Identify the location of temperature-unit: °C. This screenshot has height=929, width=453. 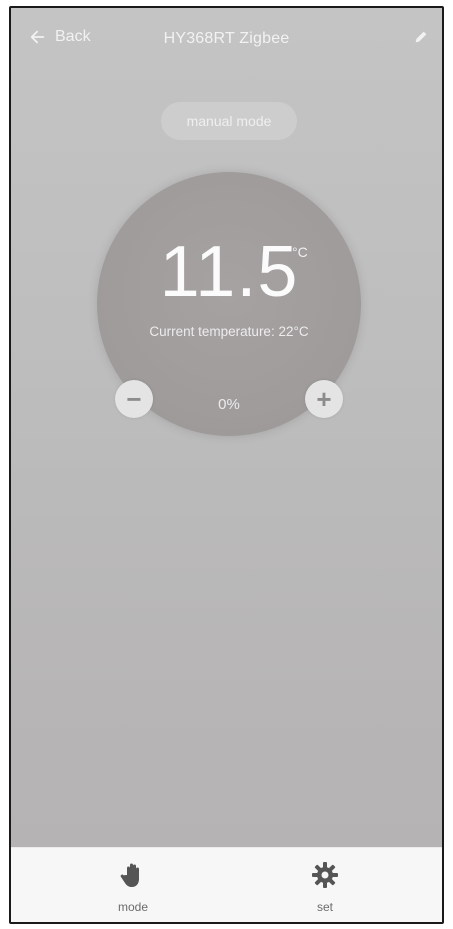
(300, 252).